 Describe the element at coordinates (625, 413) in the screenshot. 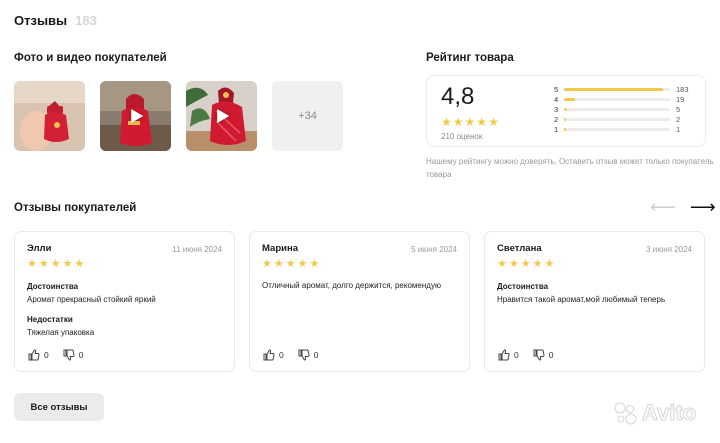

I see `avito-logo-icon` at that location.